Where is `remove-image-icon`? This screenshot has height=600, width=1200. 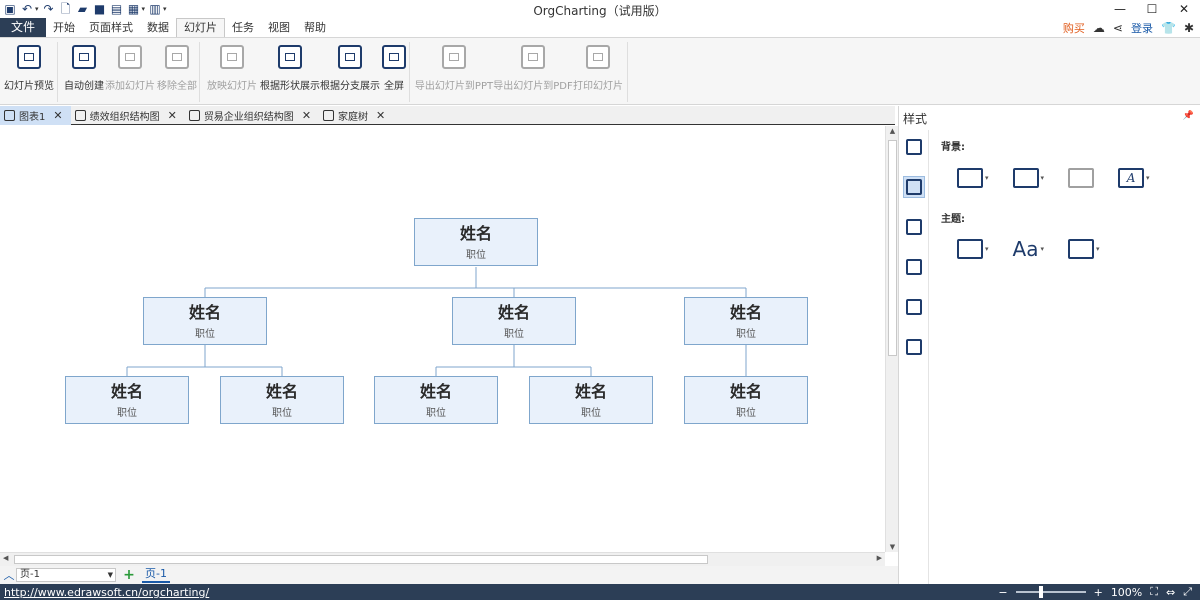
remove-image-icon is located at coordinates (1081, 178).